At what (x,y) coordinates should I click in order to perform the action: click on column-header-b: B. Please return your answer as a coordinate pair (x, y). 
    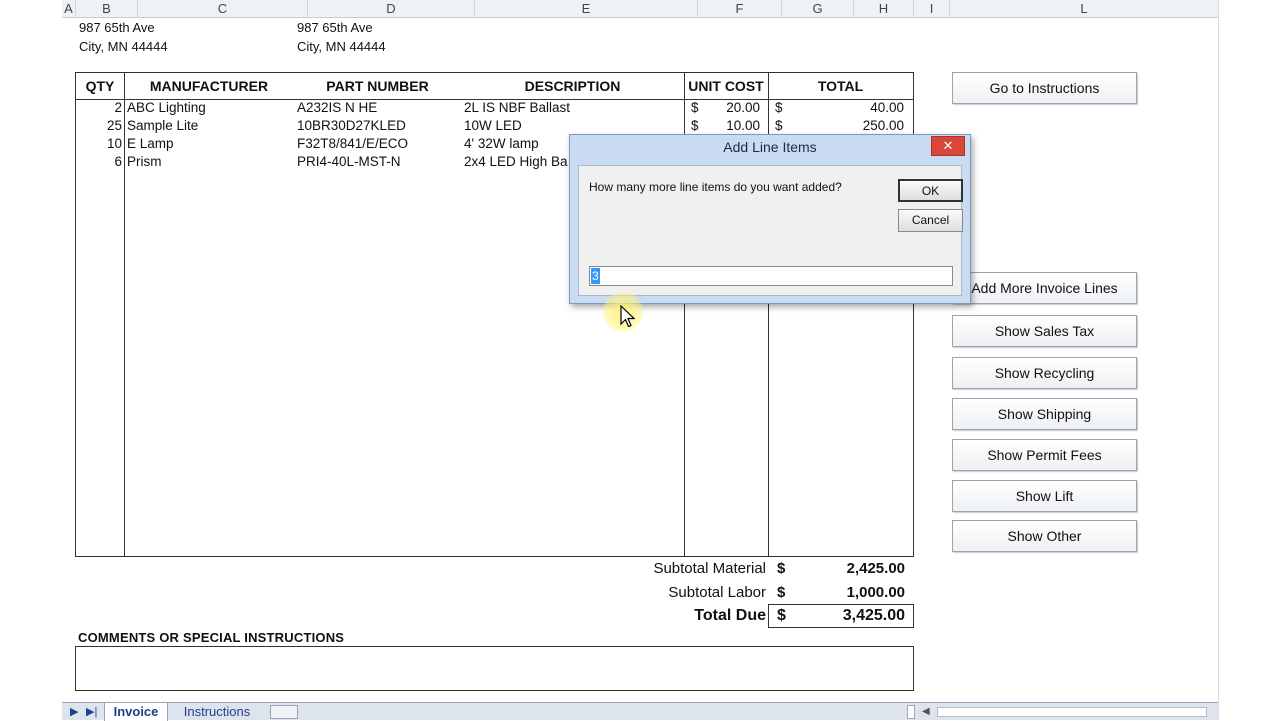
    Looking at the image, I should click on (107, 9).